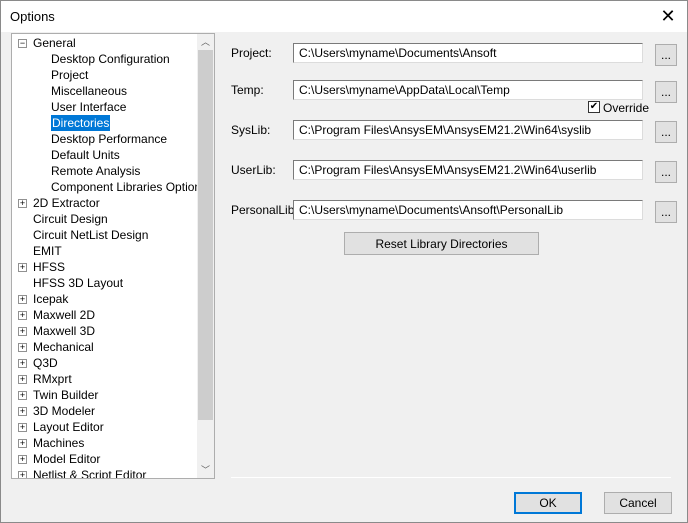 The height and width of the screenshot is (523, 688). Describe the element at coordinates (64, 315) in the screenshot. I see `tree-item-label: Maxwell 2D` at that location.